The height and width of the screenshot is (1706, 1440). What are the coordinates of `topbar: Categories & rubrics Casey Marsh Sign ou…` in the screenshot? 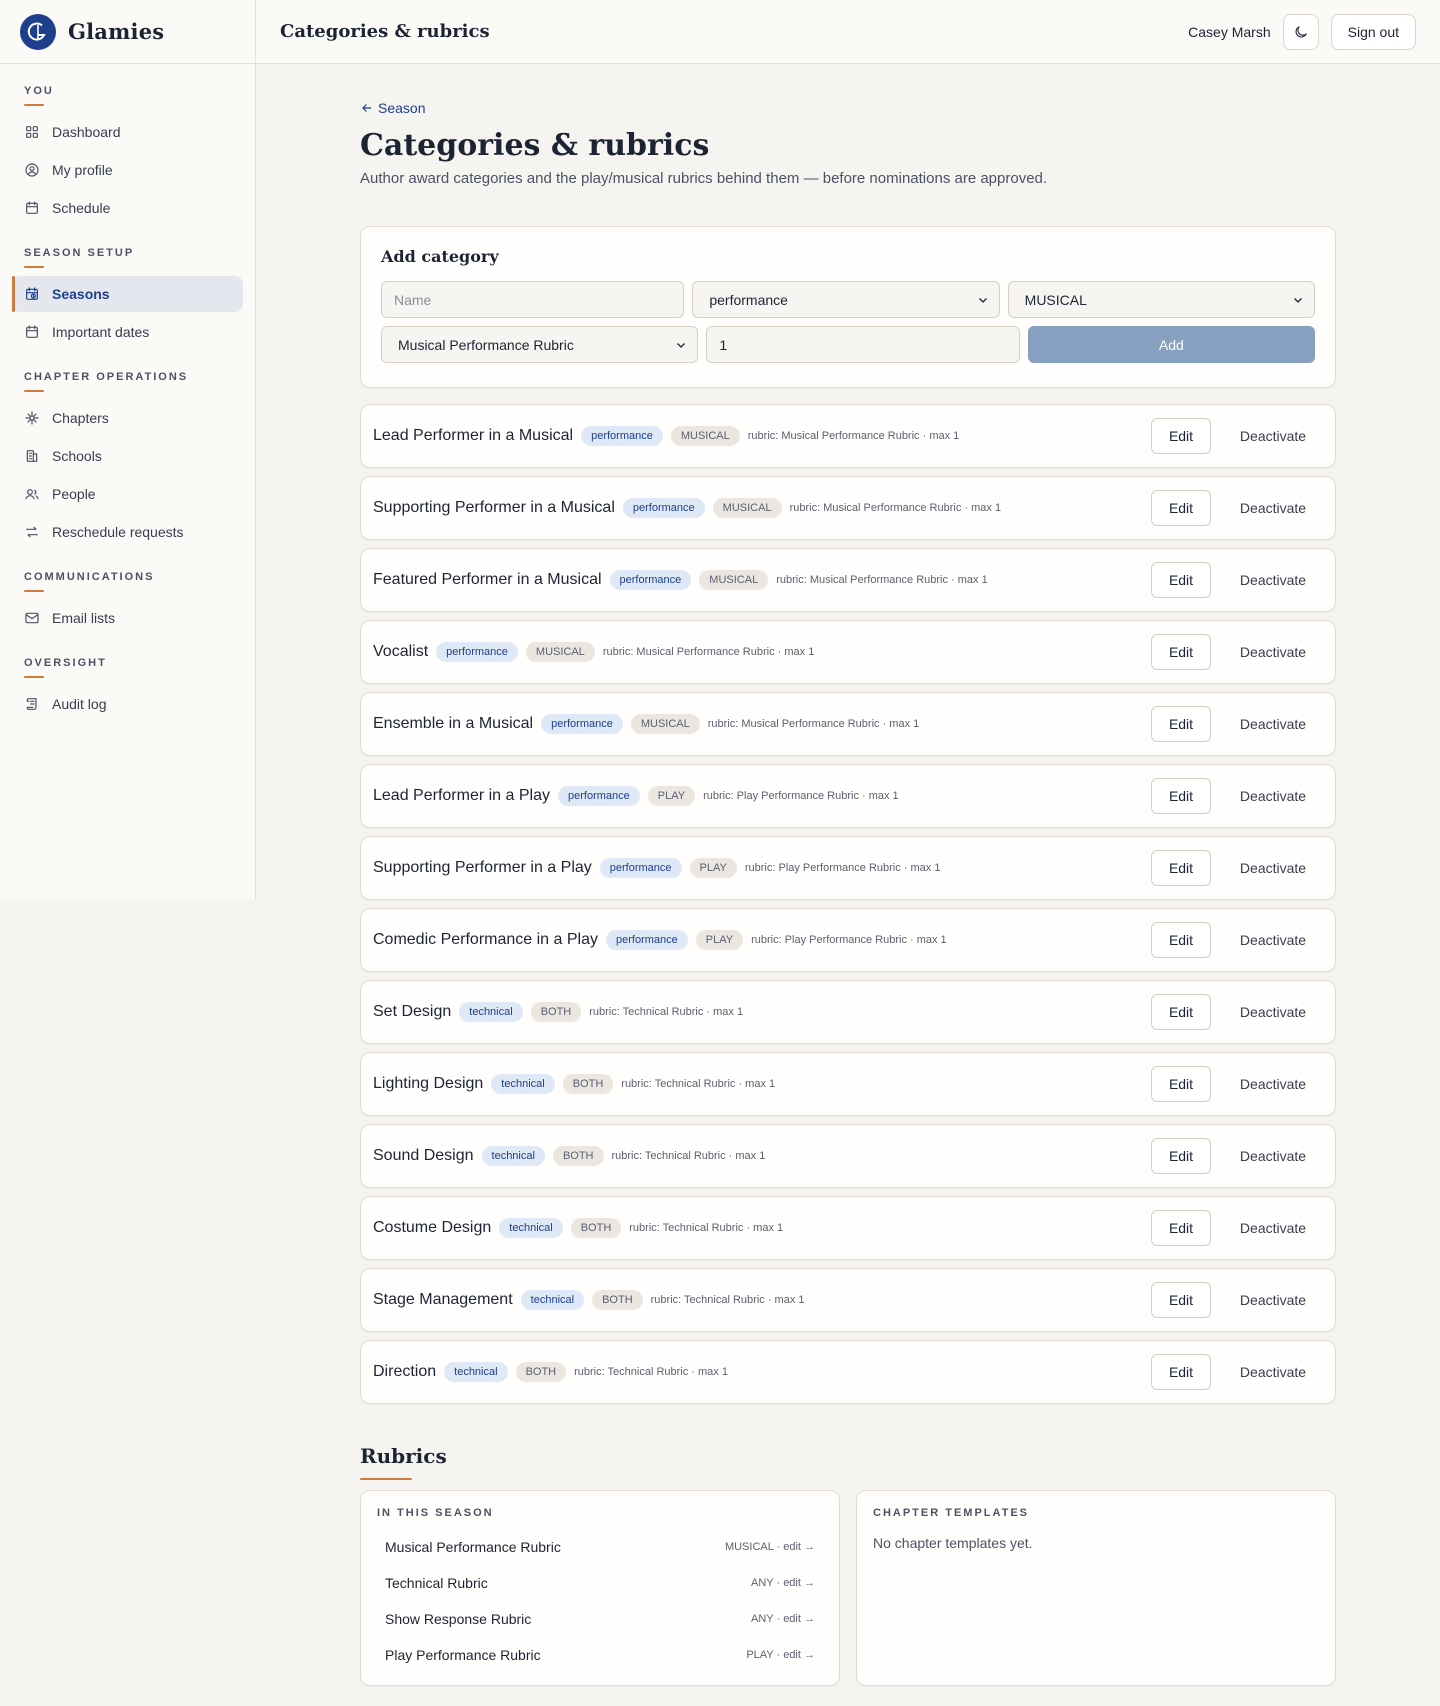 It's located at (848, 32).